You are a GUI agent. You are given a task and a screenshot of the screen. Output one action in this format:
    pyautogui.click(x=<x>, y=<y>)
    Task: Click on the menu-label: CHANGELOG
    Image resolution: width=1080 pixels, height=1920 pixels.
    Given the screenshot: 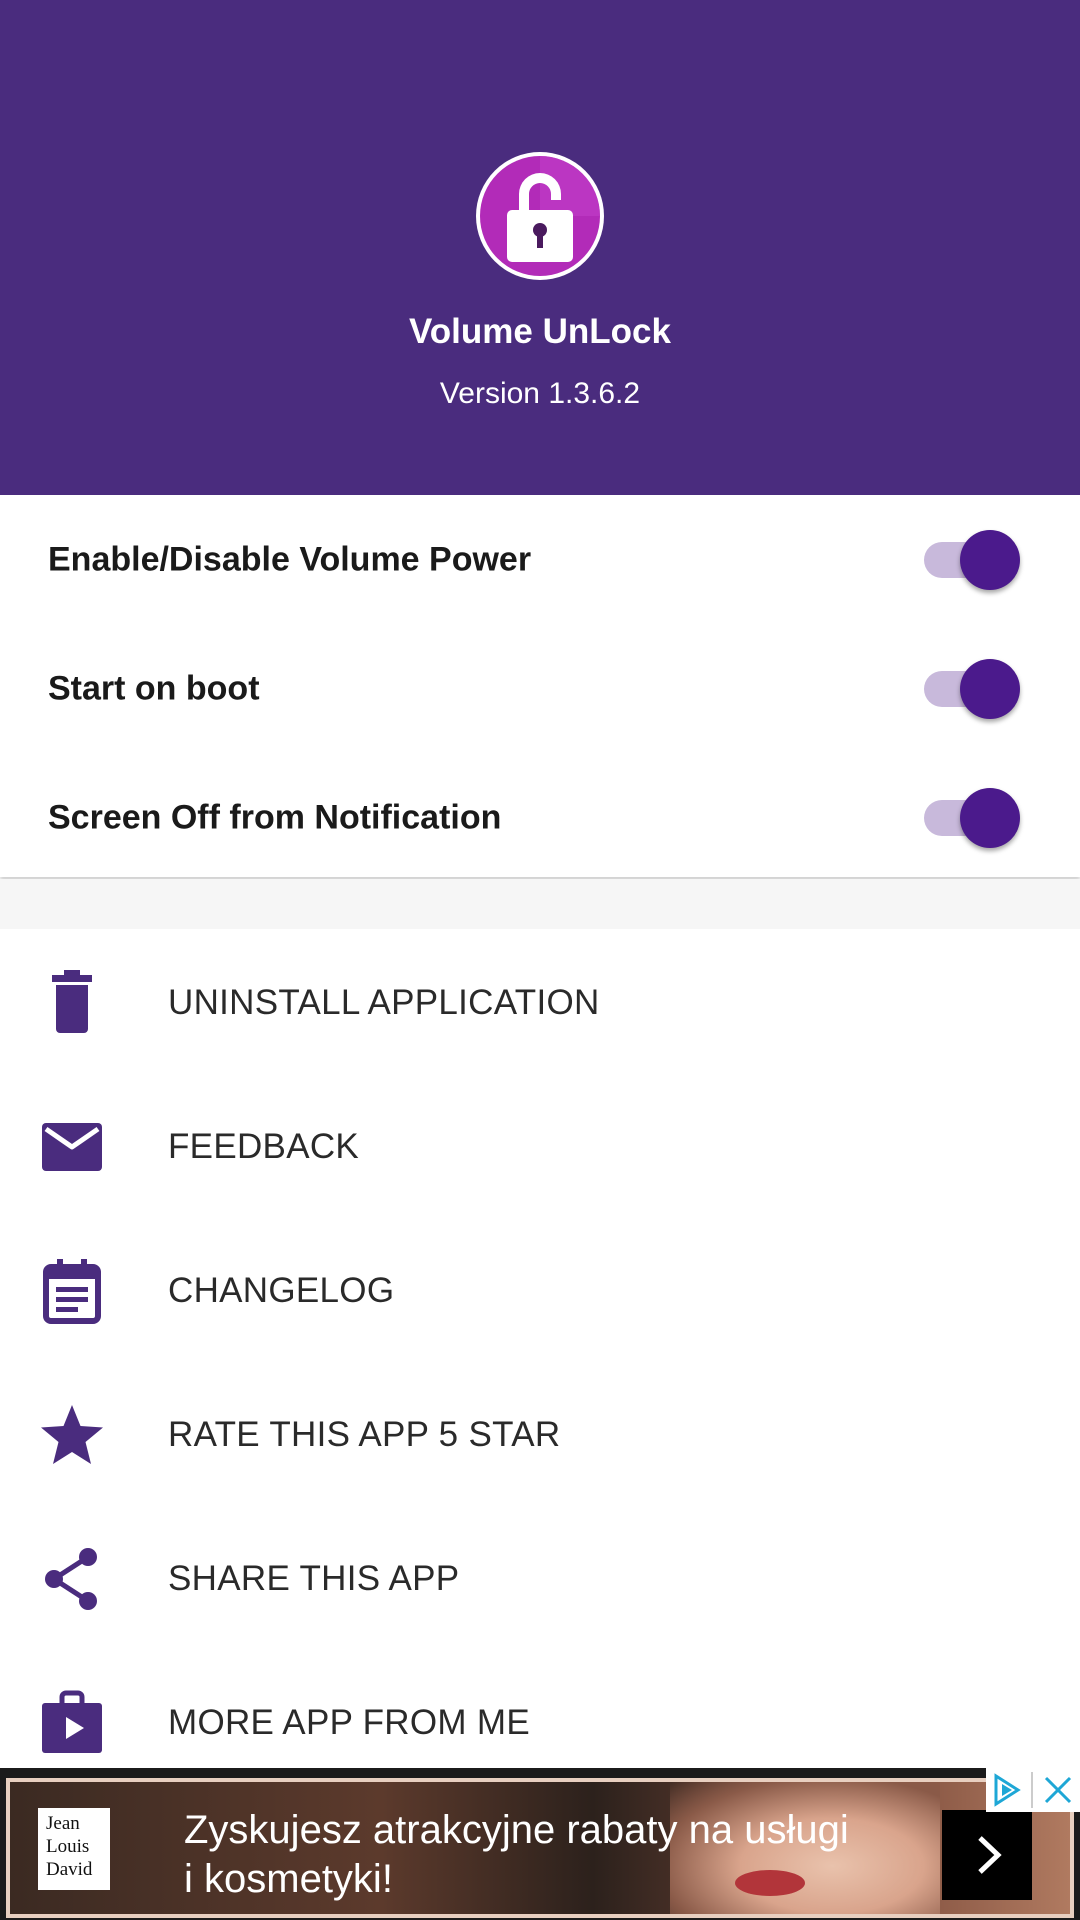 What is the action you would take?
    pyautogui.click(x=281, y=1290)
    